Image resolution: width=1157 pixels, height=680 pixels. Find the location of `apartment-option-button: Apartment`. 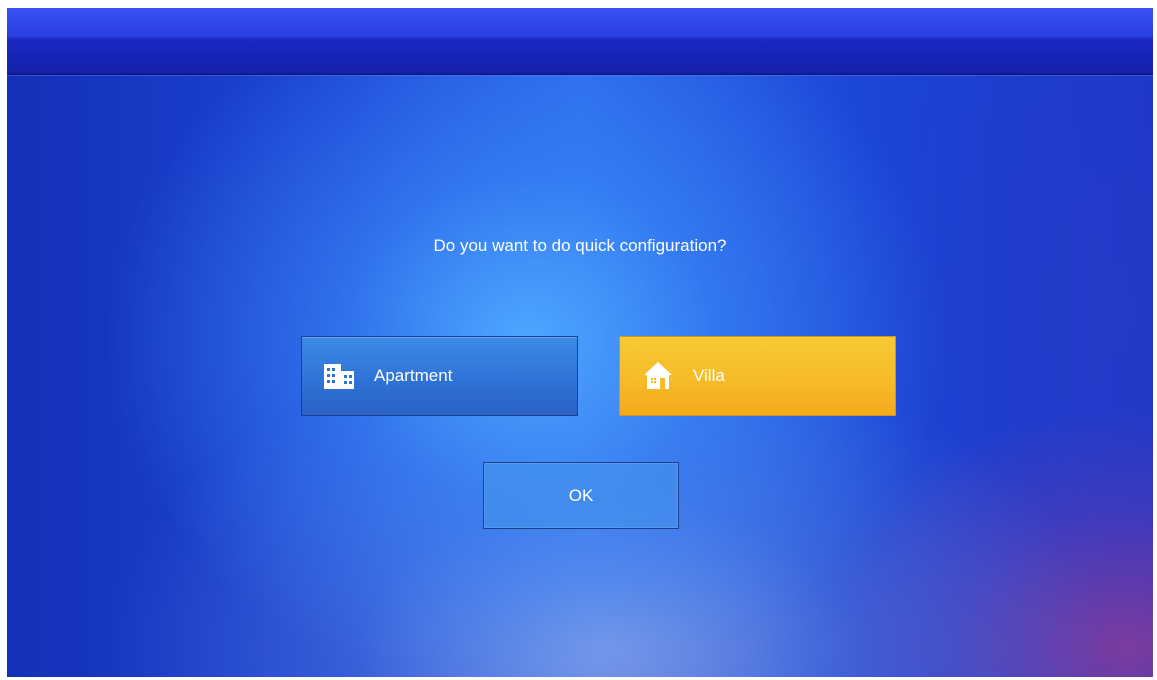

apartment-option-button: Apartment is located at coordinates (439, 376).